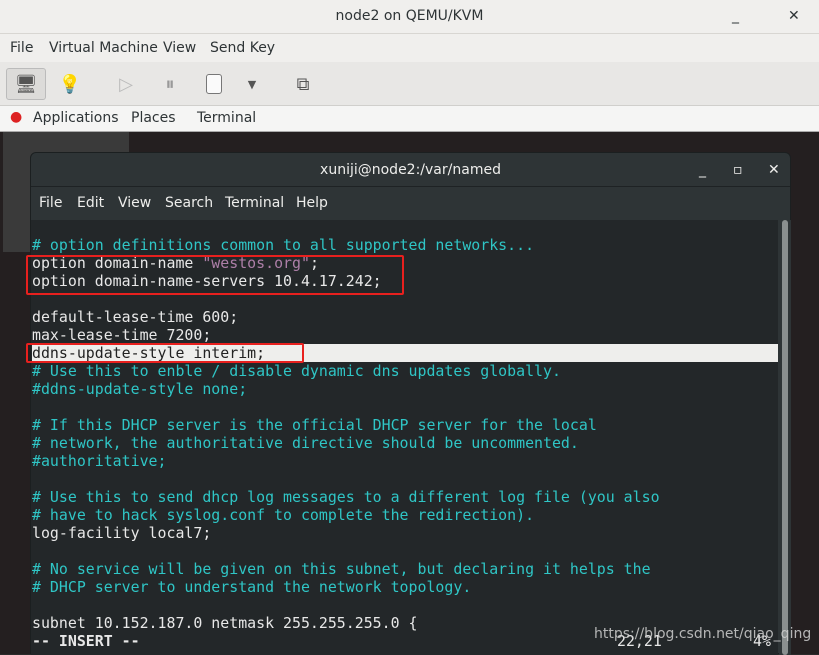 The height and width of the screenshot is (655, 819). Describe the element at coordinates (774, 170) in the screenshot. I see `close-icon: ✕` at that location.